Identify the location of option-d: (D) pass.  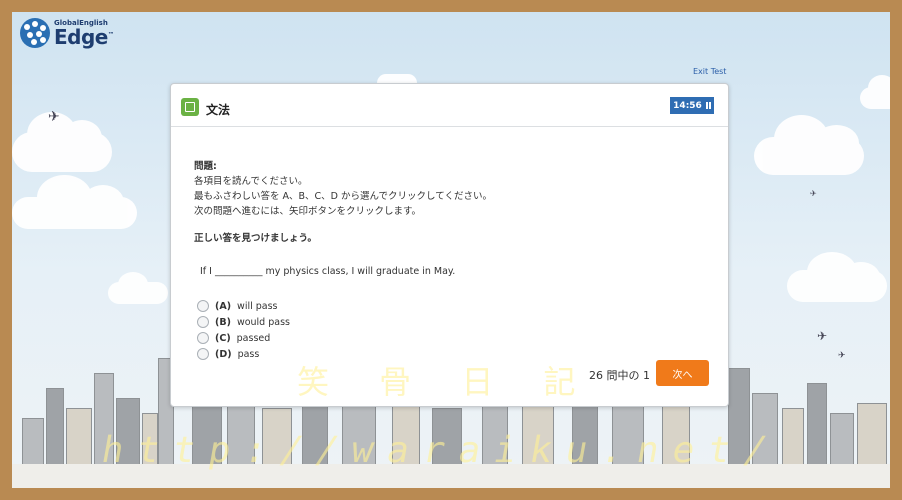
(243, 354).